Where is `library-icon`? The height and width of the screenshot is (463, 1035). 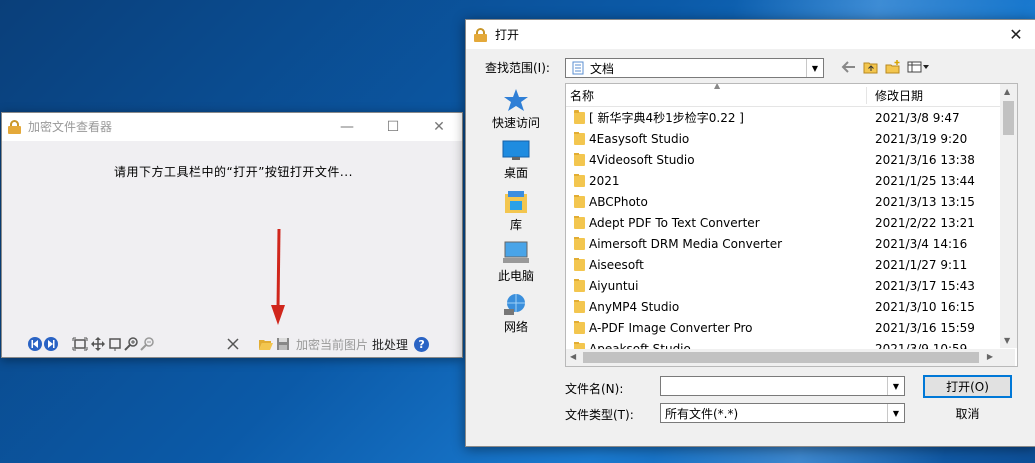
library-icon is located at coordinates (516, 202).